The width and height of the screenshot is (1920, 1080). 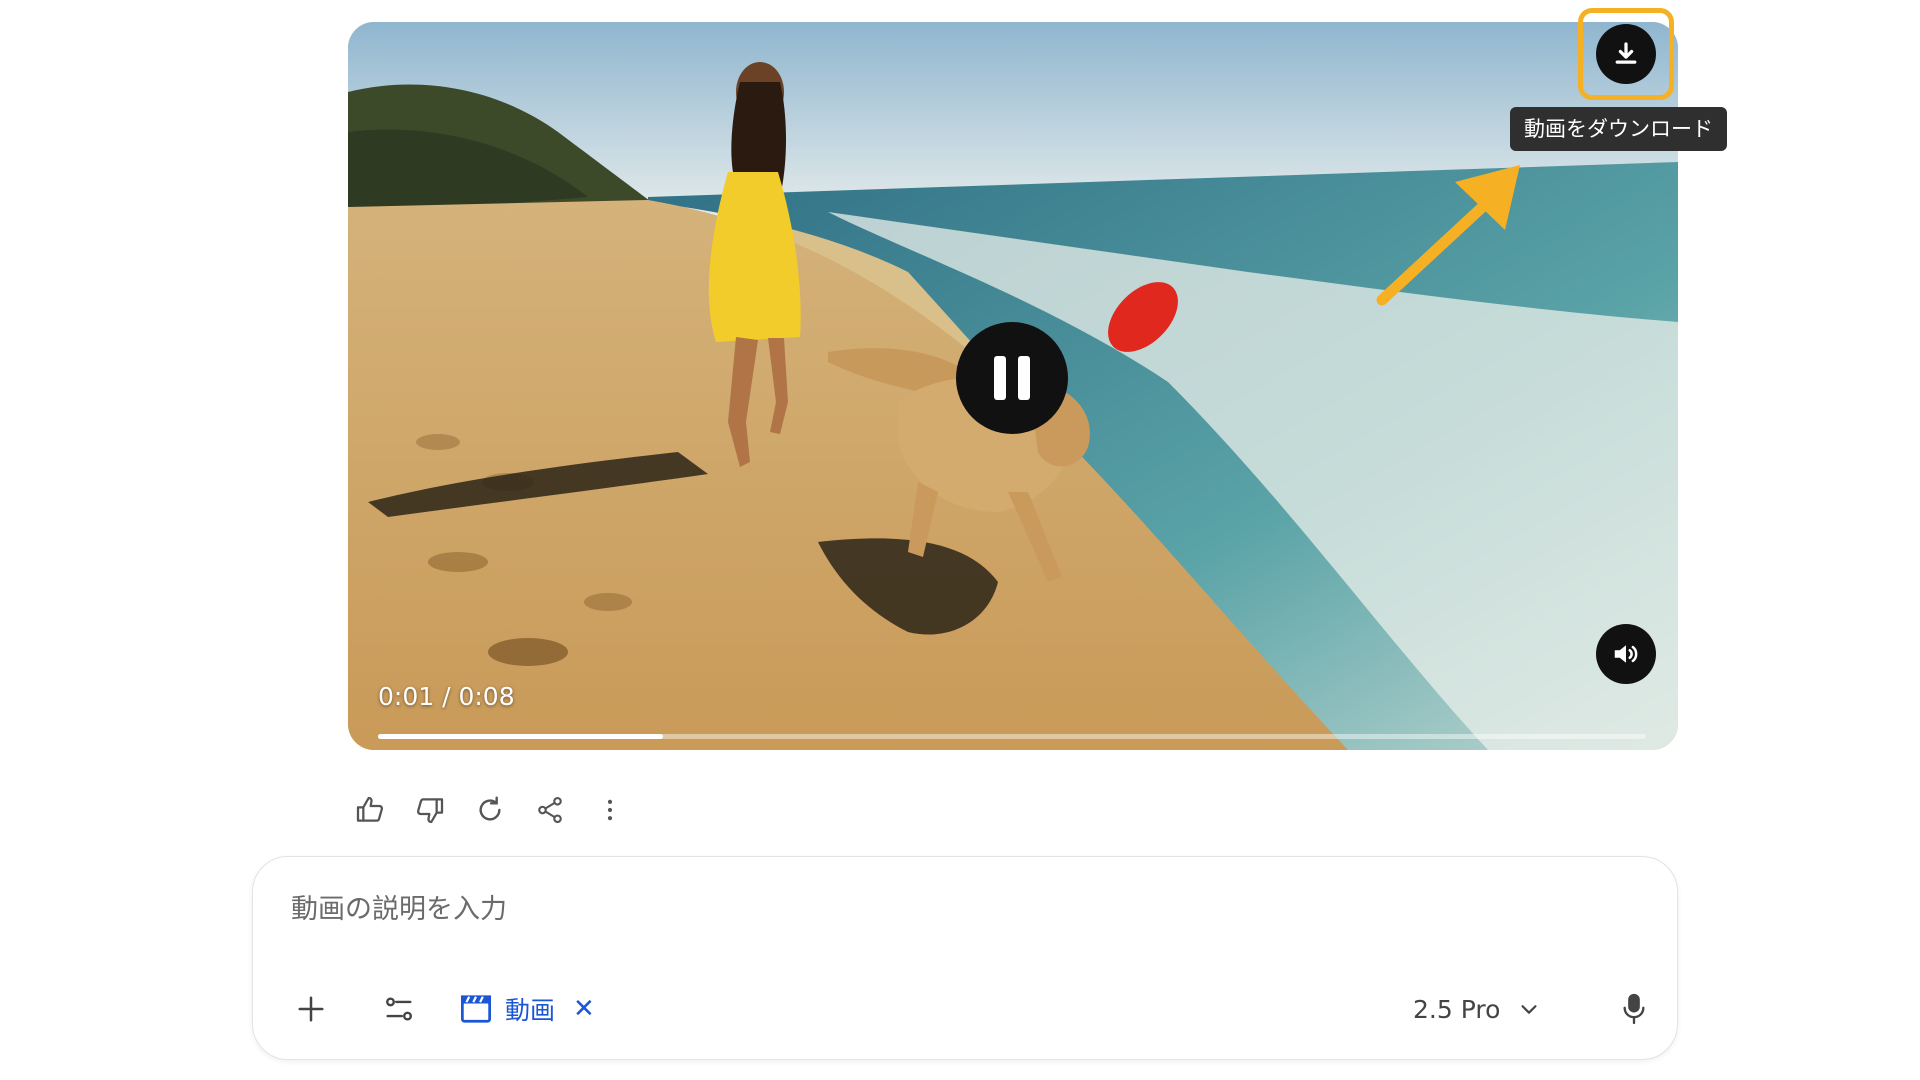 I want to click on model-selector: 2.5 Pro, so click(x=1476, y=1009).